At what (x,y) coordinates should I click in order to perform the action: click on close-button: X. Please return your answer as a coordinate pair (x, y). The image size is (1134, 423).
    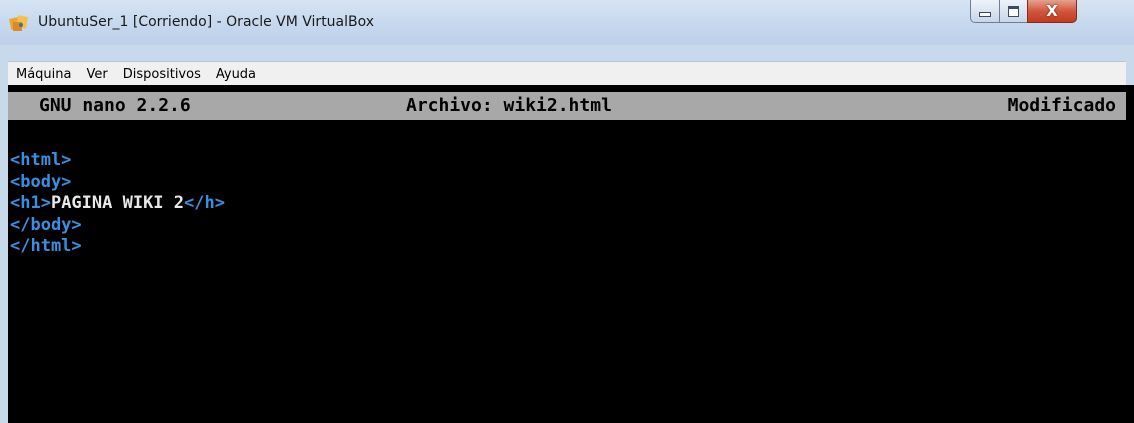
    Looking at the image, I should click on (1052, 11).